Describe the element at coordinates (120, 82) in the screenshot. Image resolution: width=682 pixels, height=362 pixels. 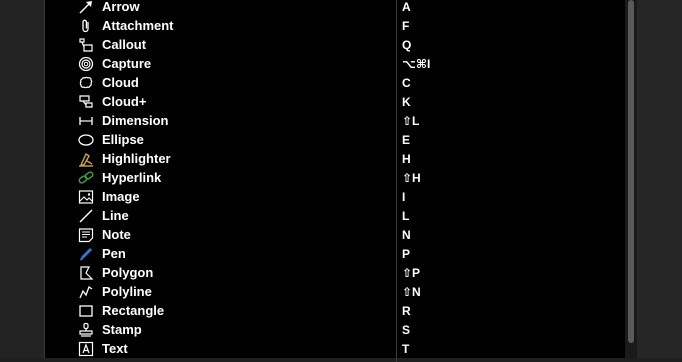
I see `tool-label: Cloud` at that location.